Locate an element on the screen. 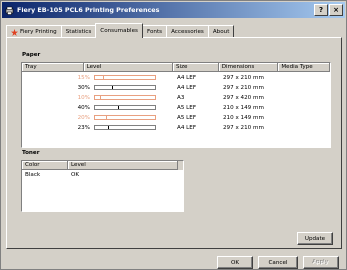  update-button-label: Update is located at coordinates (315, 238).